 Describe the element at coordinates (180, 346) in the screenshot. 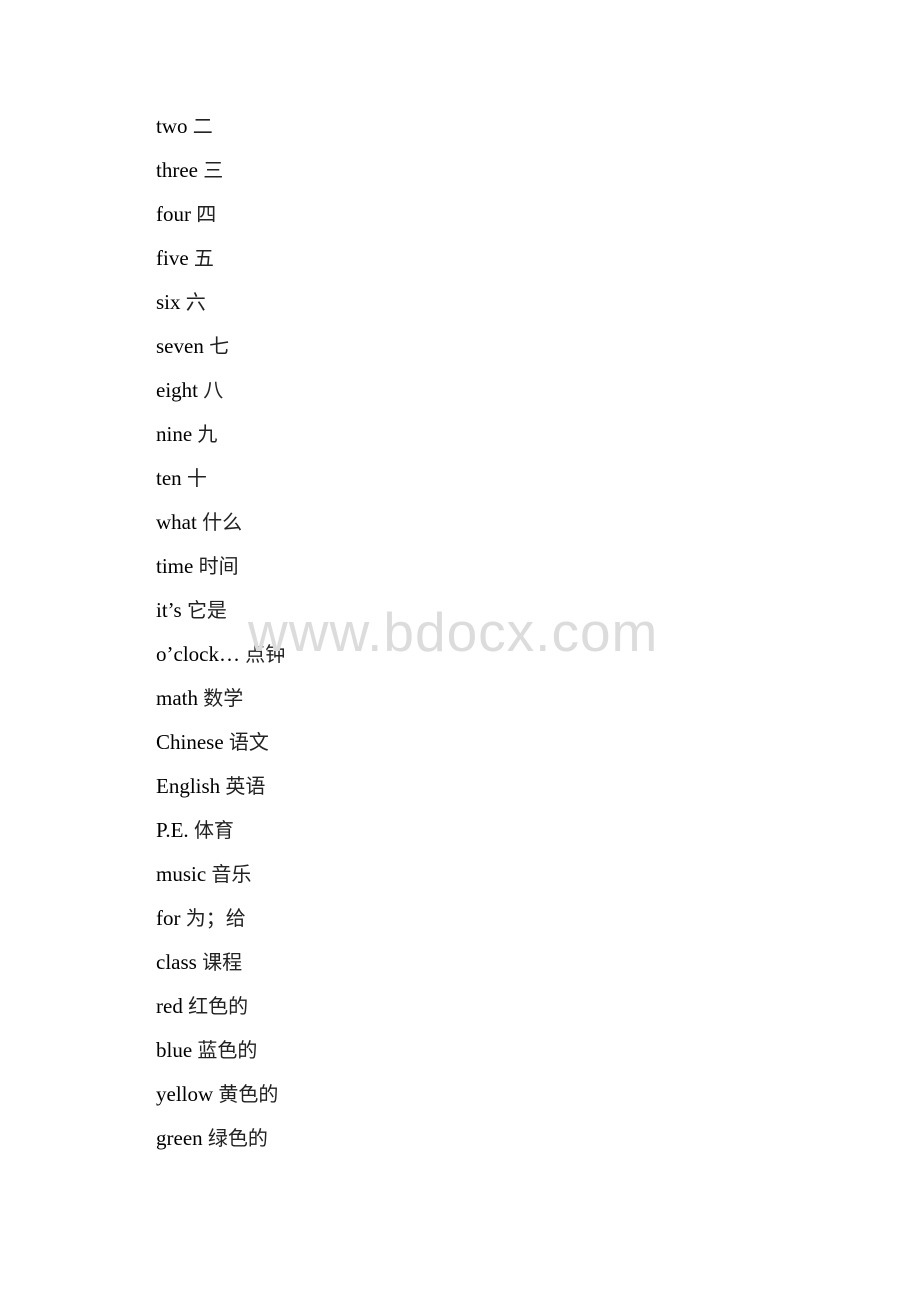

I see `english-word: seven` at that location.